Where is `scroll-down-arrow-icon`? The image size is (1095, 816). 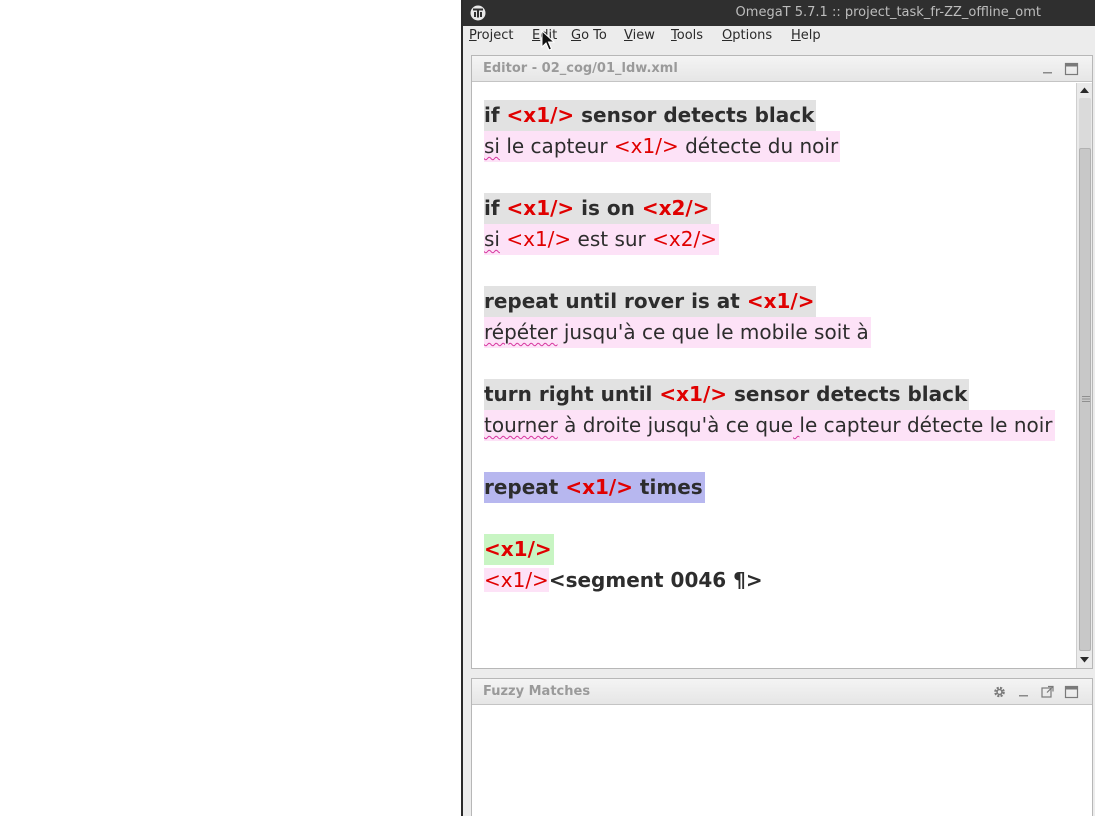
scroll-down-arrow-icon is located at coordinates (1084, 659).